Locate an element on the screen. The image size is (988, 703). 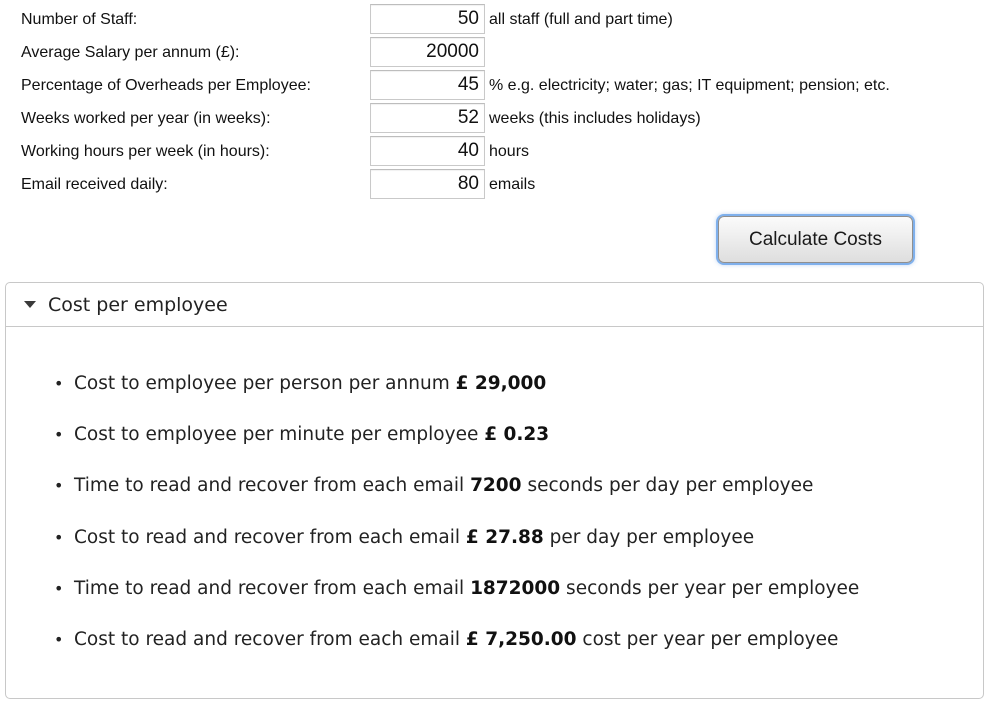
form-row-emails: Email received daily: emails is located at coordinates (494, 184).